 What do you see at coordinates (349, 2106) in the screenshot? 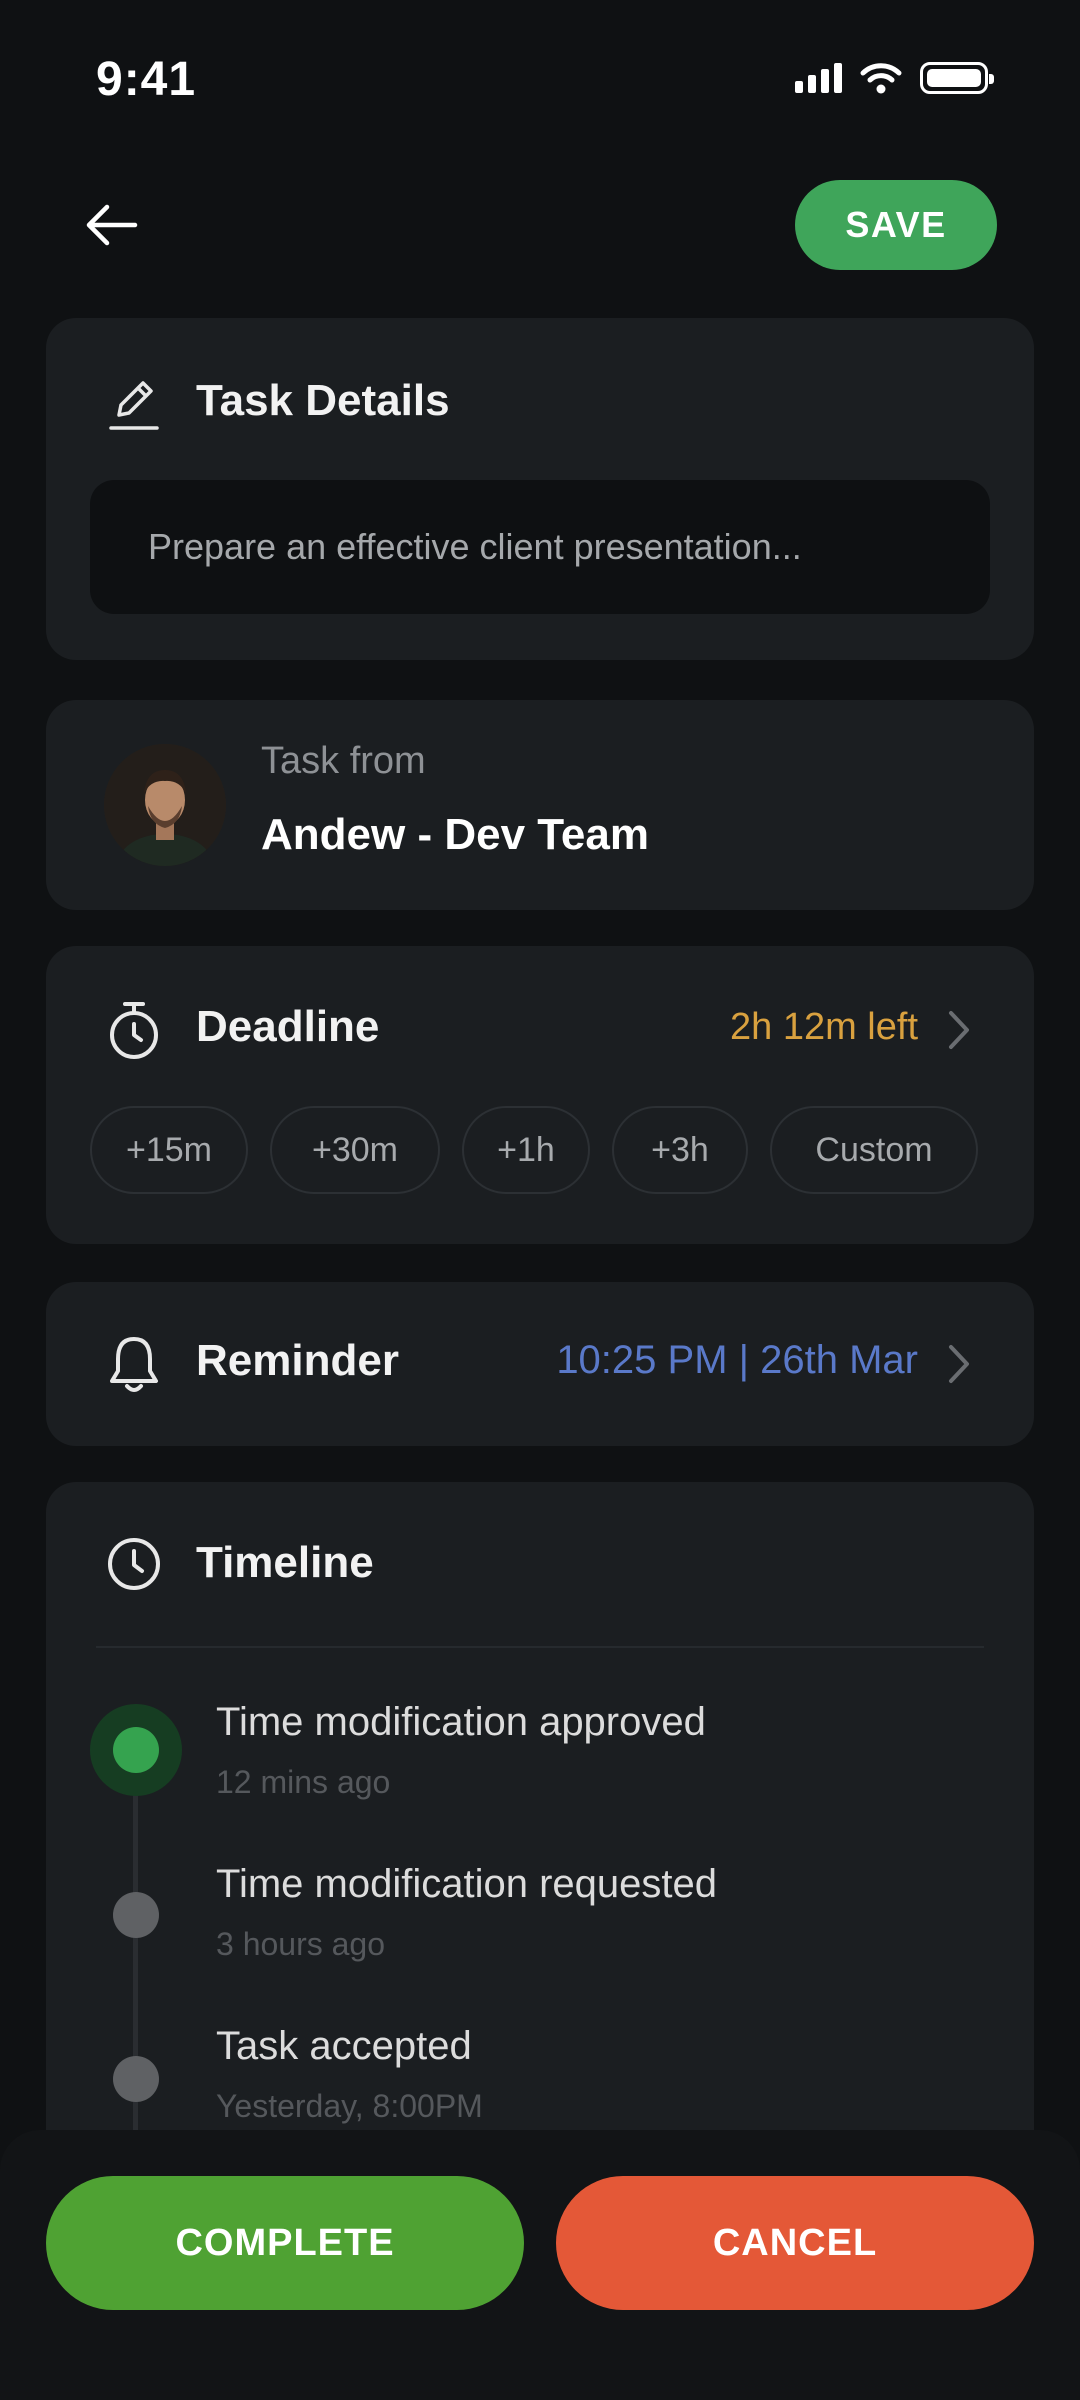
I see `timeline-event-time: Yesterday, 8:00PM` at bounding box center [349, 2106].